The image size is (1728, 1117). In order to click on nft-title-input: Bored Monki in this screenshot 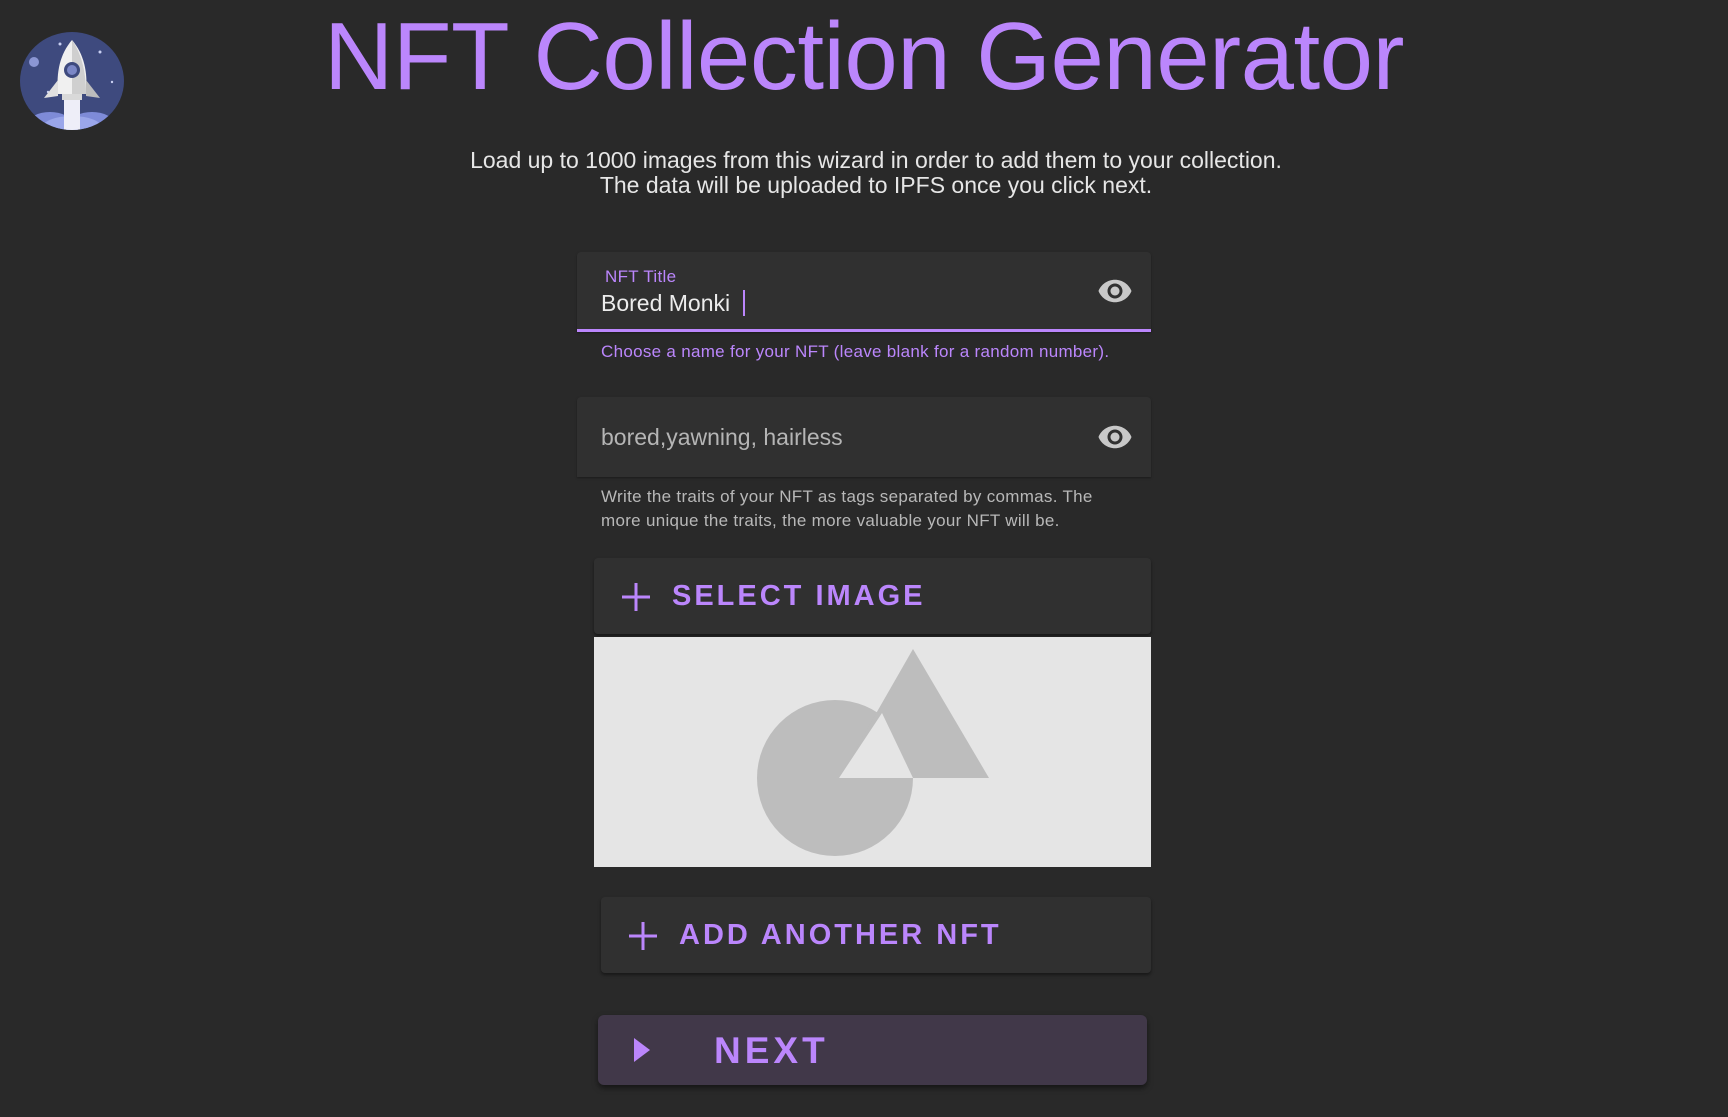, I will do `click(673, 303)`.